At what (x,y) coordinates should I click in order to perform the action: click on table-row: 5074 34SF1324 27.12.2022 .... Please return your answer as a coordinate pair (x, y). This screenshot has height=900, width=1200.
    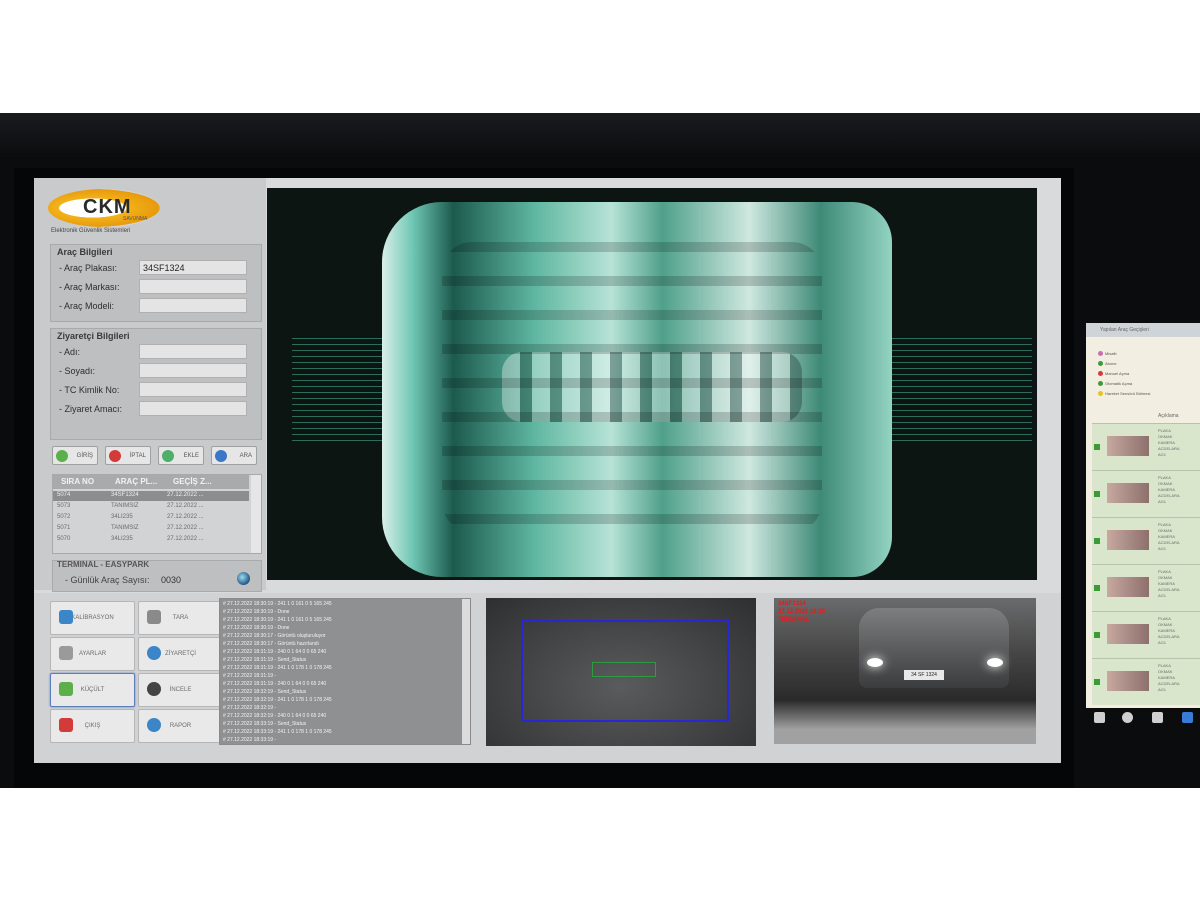
    Looking at the image, I should click on (151, 496).